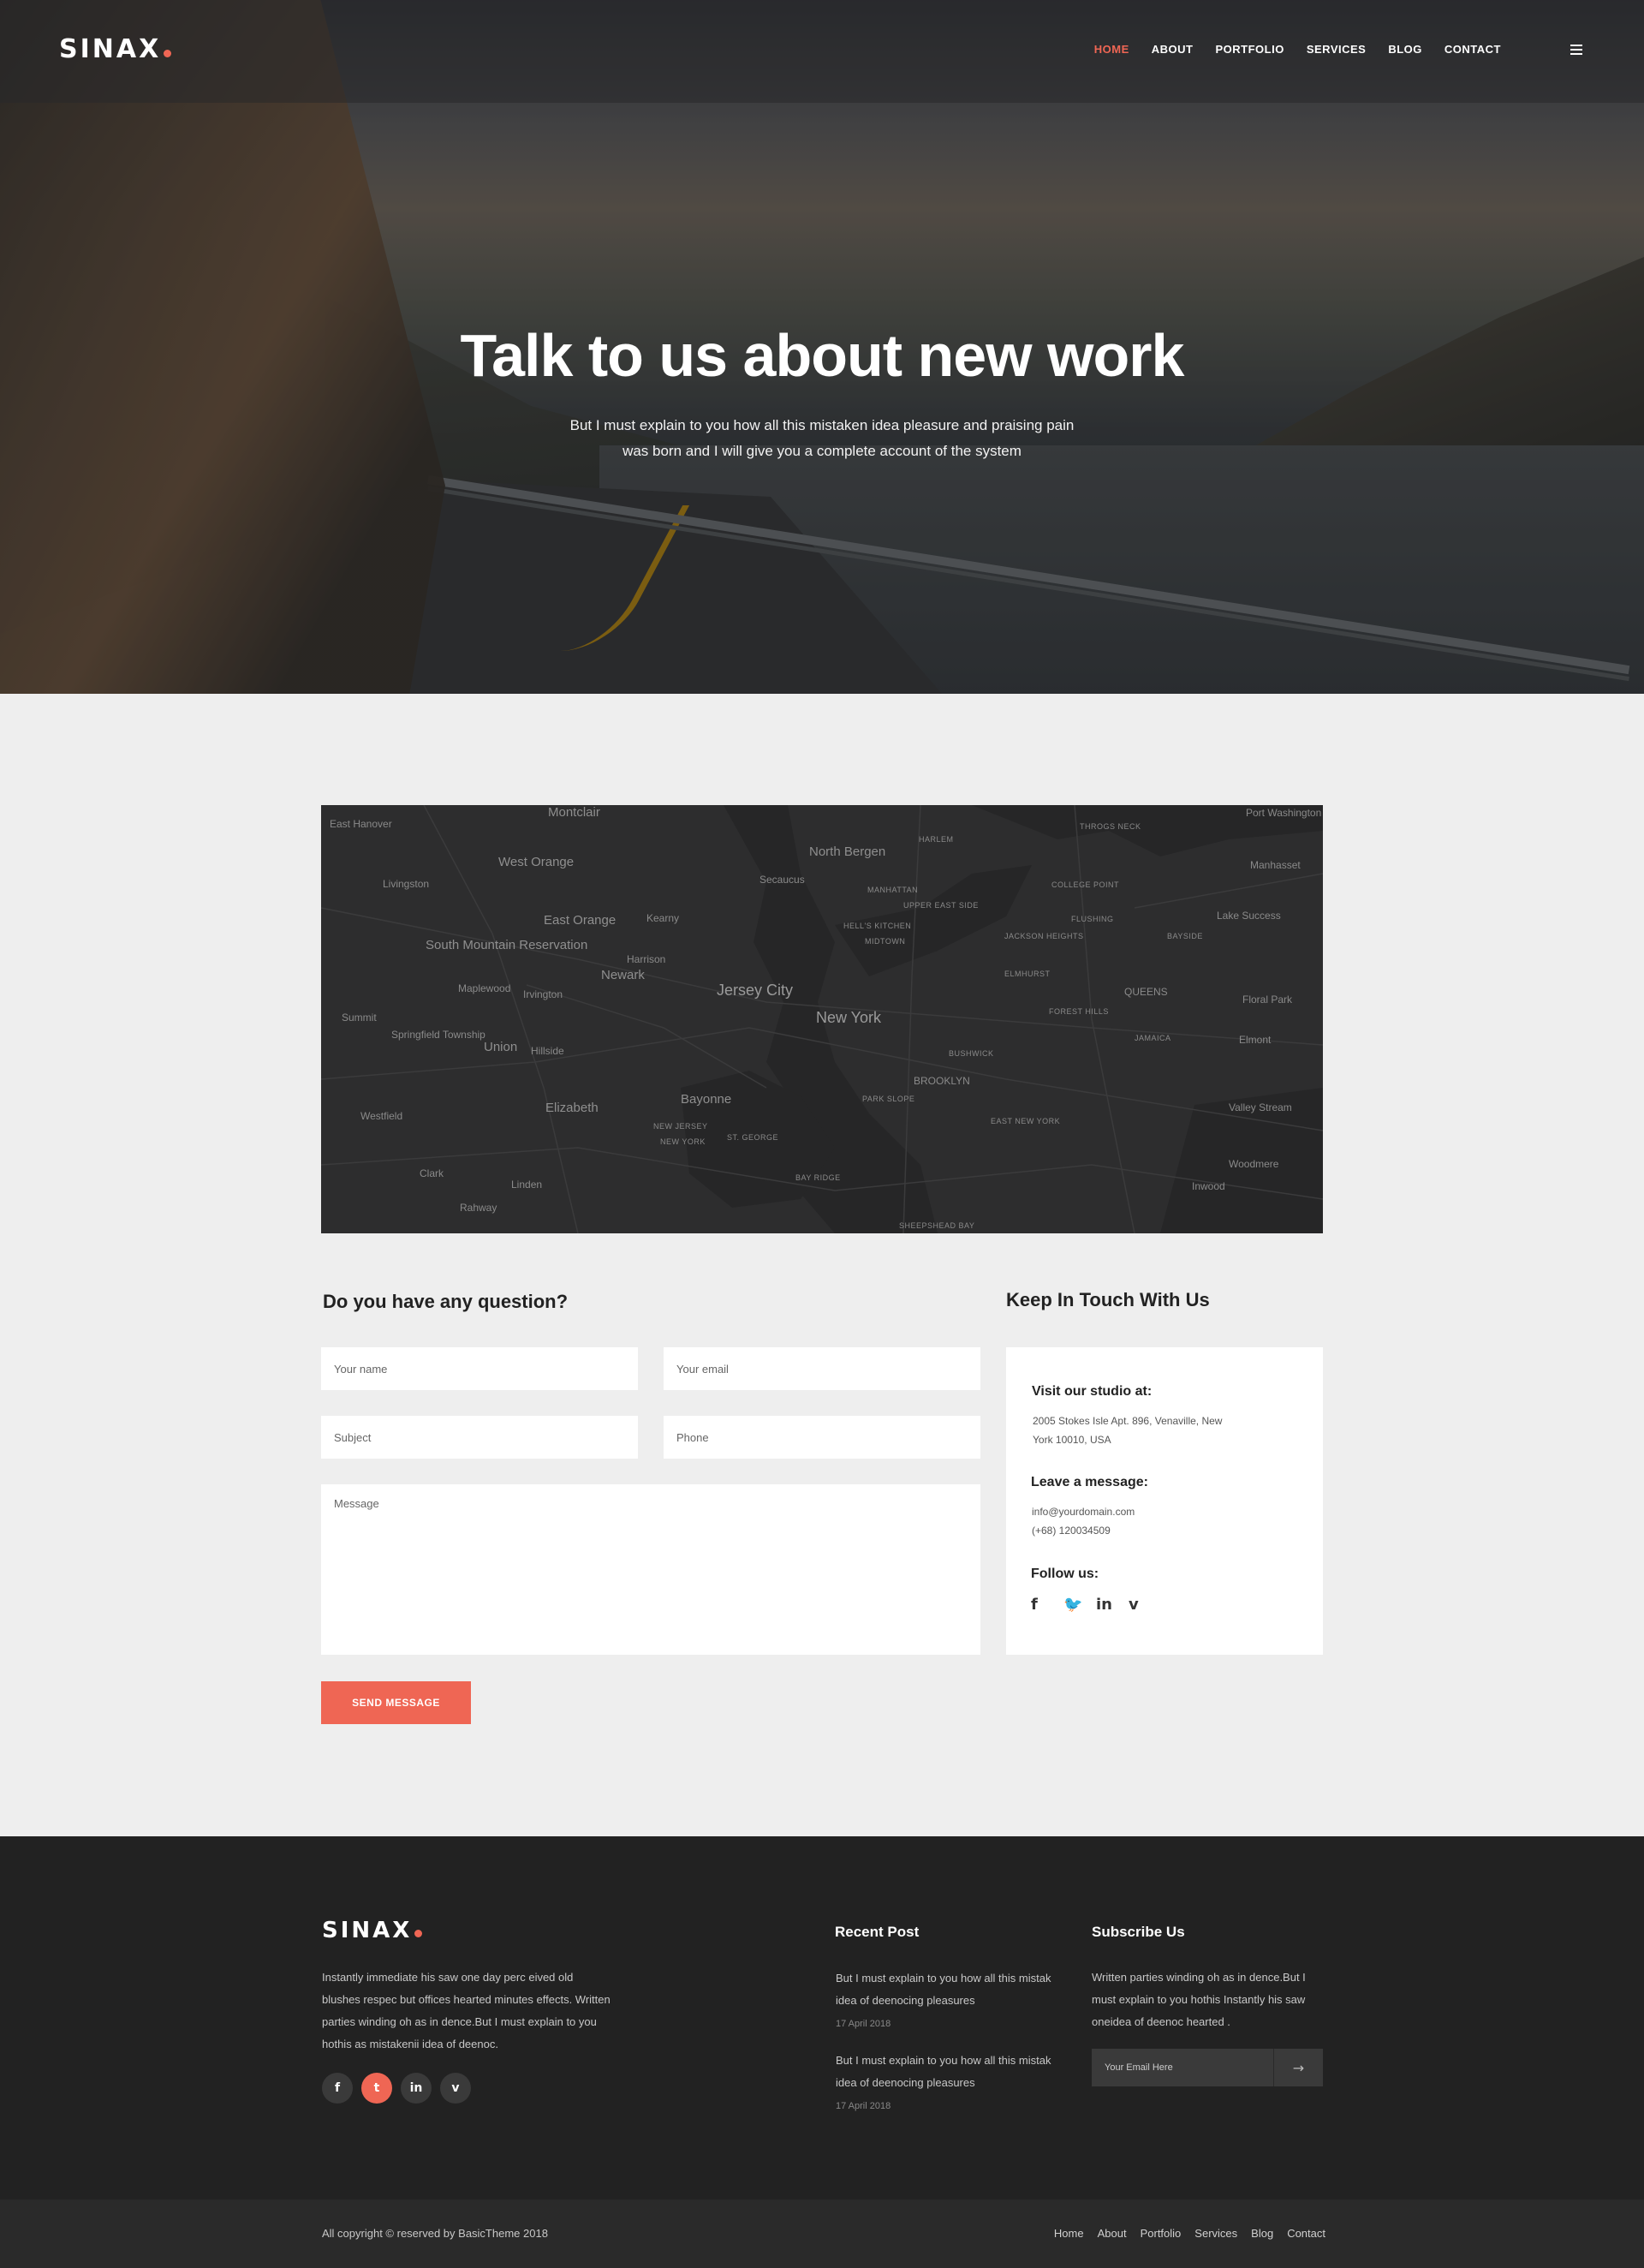 The width and height of the screenshot is (1644, 2268). Describe the element at coordinates (905, 2001) in the screenshot. I see `recent-post-1-title-line2: idea of deenocing pleasures` at that location.